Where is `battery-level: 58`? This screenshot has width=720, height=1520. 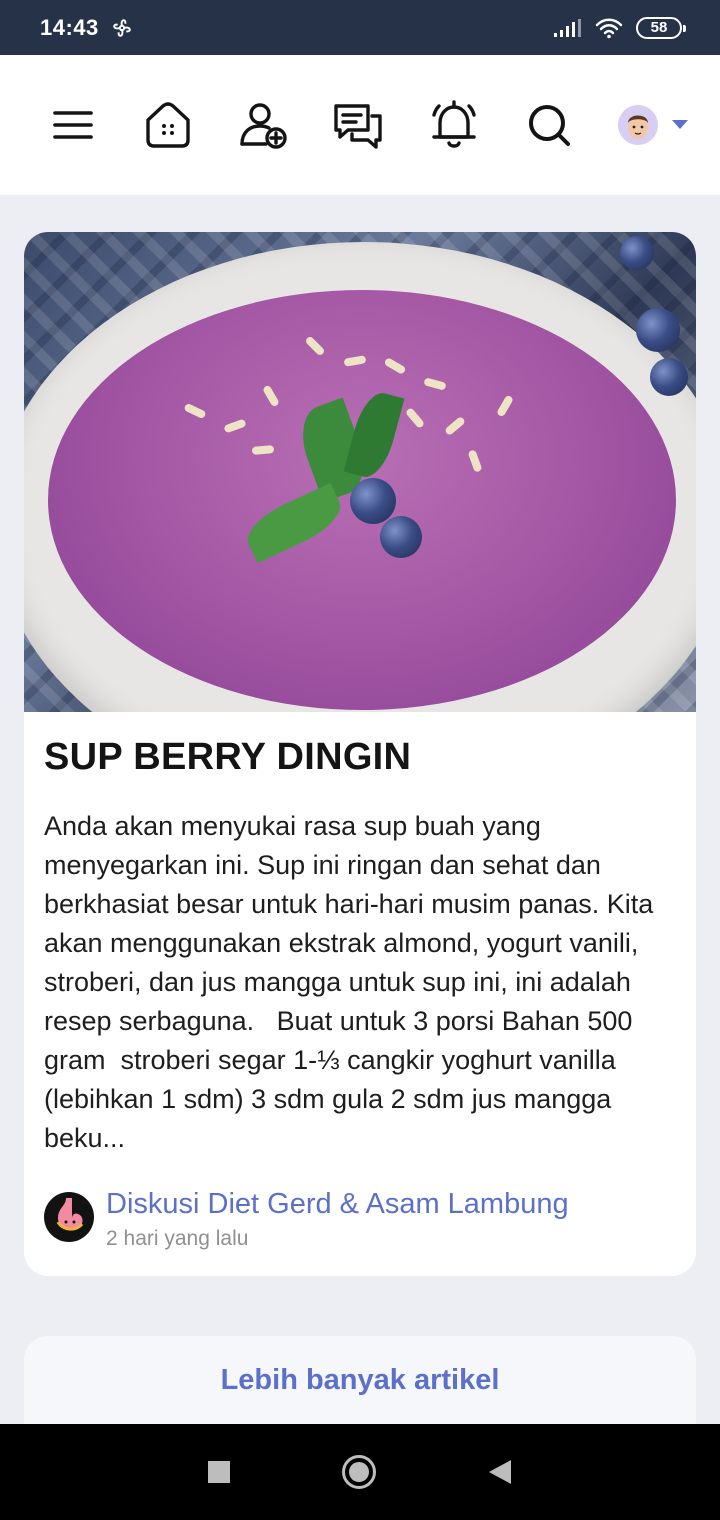
battery-level: 58 is located at coordinates (659, 27).